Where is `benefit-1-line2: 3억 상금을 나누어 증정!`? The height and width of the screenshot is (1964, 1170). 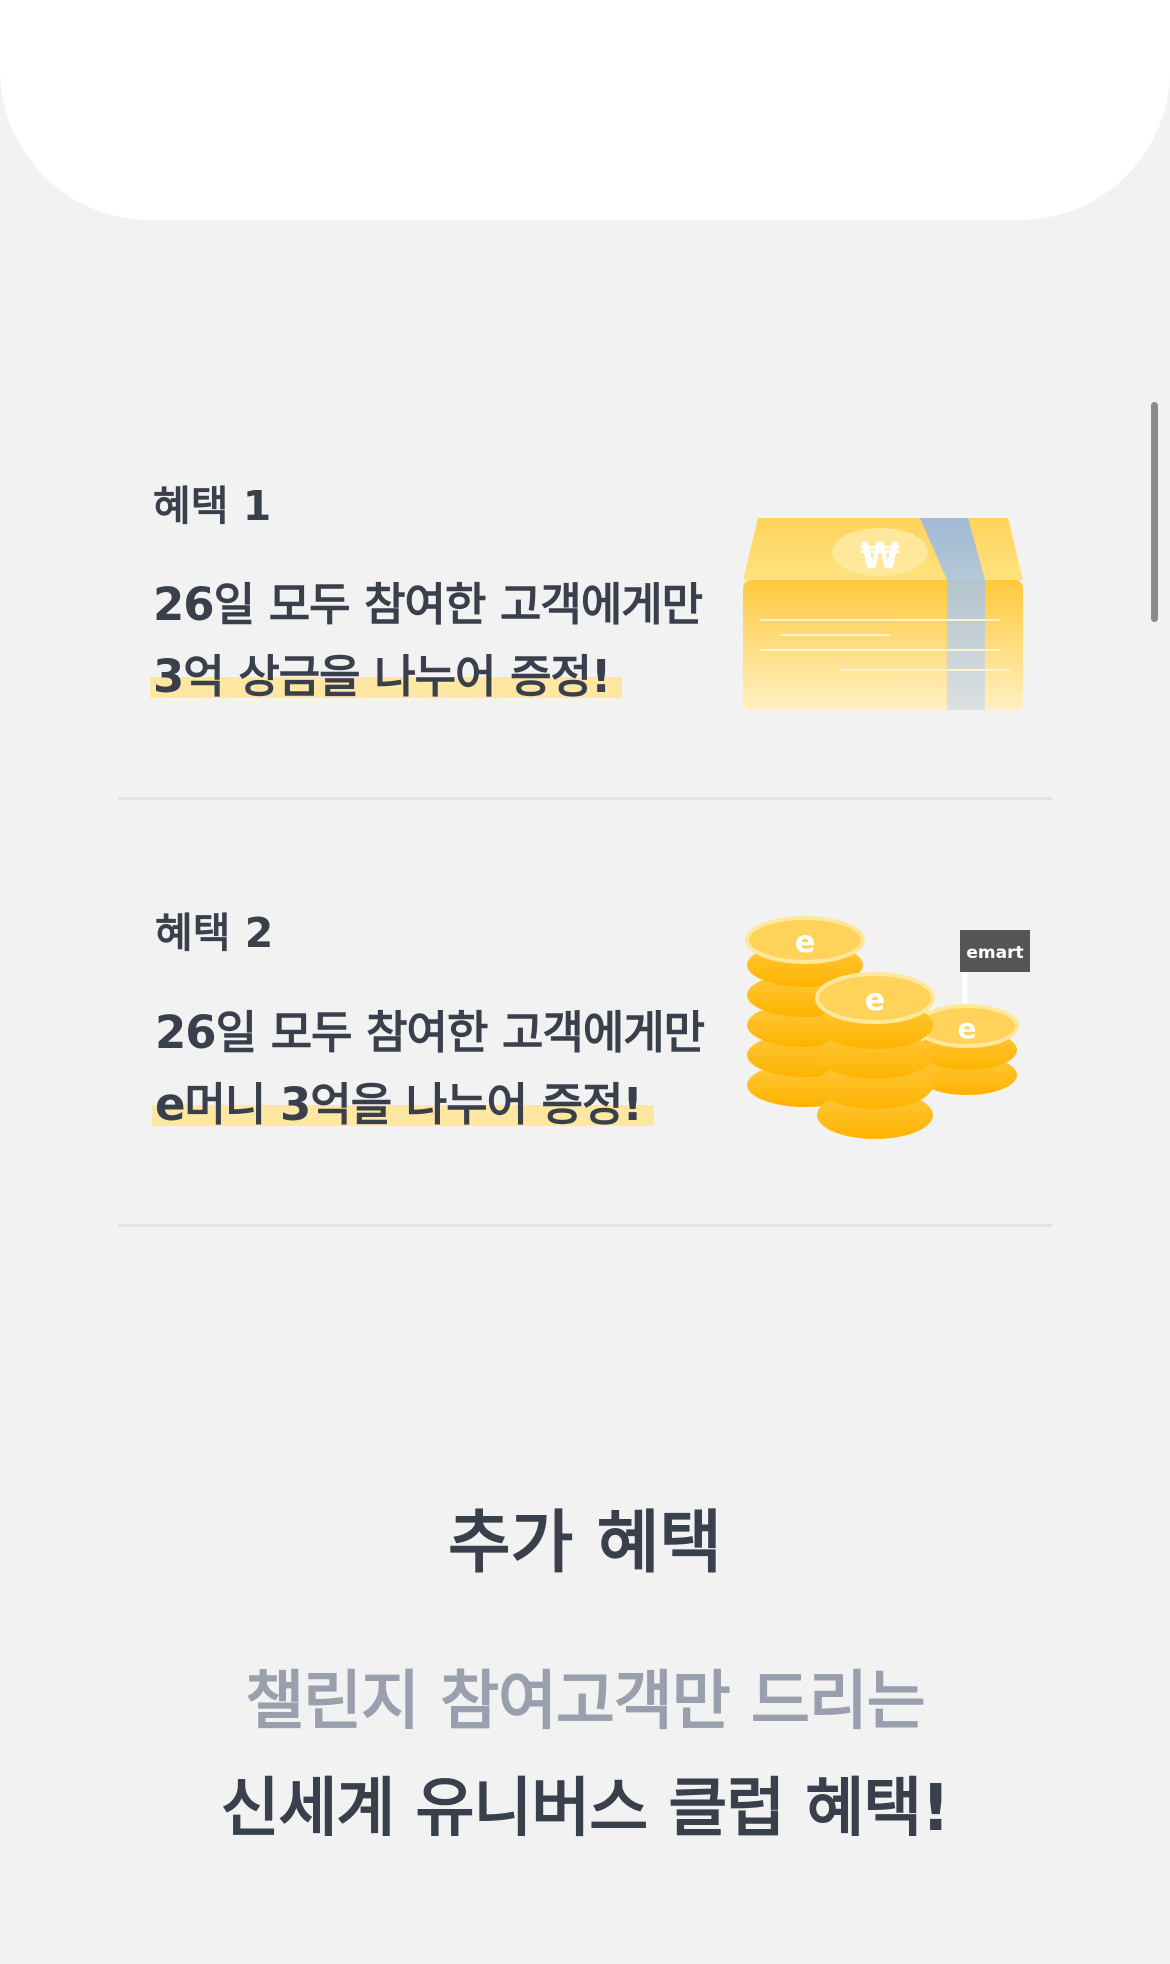
benefit-1-line2: 3억 상금을 나누어 증정! is located at coordinates (382, 676).